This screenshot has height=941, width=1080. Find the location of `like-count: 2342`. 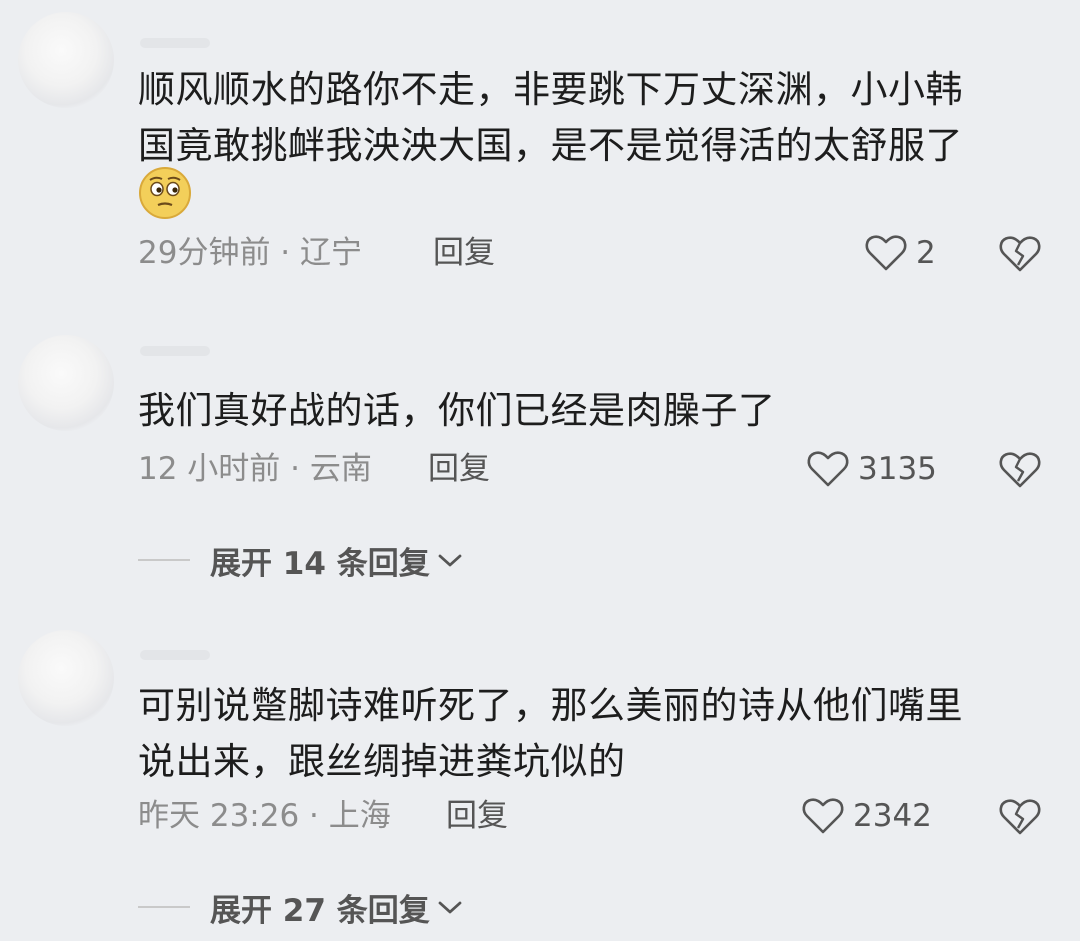

like-count: 2342 is located at coordinates (892, 816).